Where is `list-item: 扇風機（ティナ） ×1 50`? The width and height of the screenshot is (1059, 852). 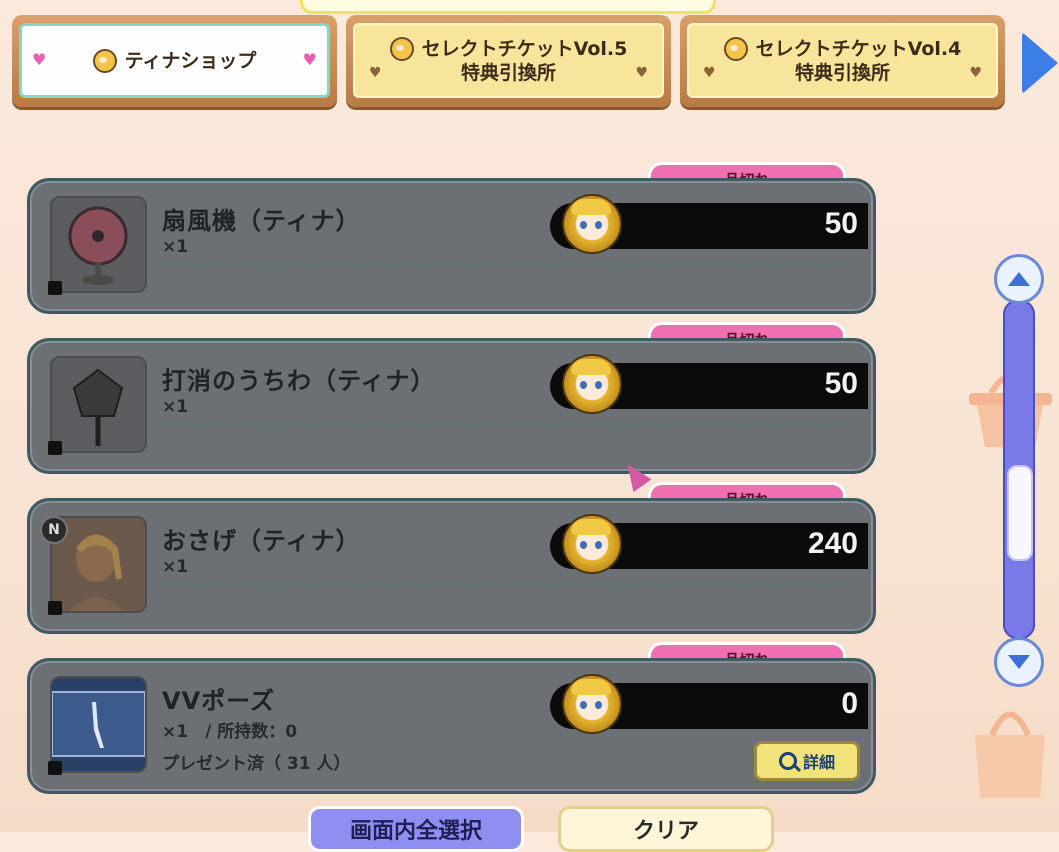
list-item: 扇風機（ティナ） ×1 50 is located at coordinates (451, 246).